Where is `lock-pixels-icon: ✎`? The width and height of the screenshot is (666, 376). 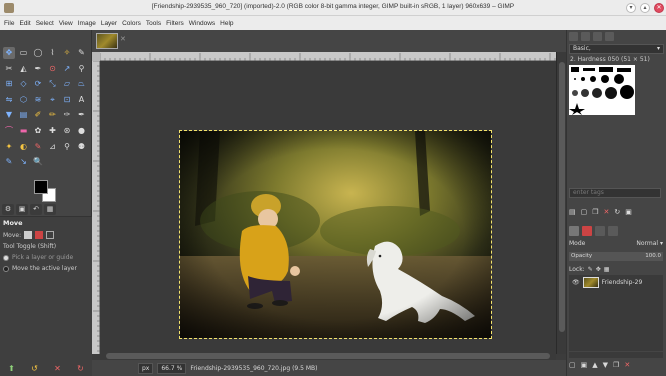 lock-pixels-icon: ✎ is located at coordinates (590, 269).